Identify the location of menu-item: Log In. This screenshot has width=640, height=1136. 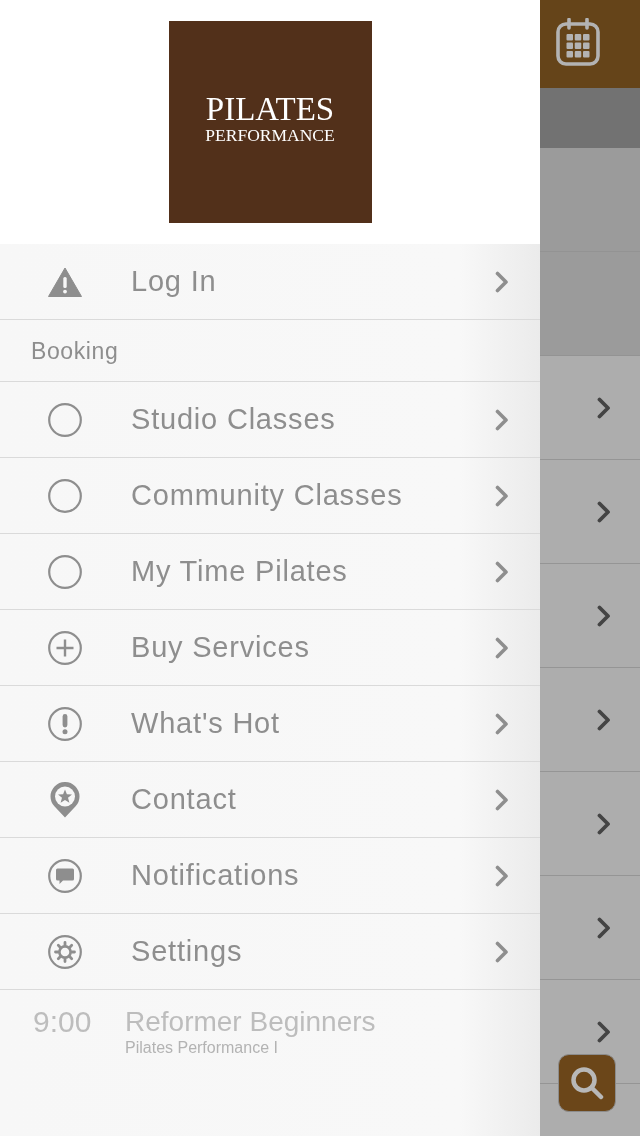
(270, 282).